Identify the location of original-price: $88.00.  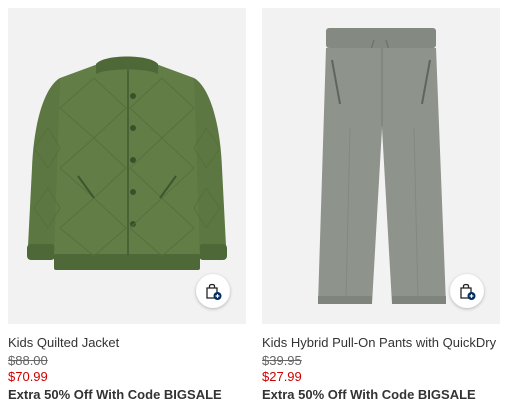
(28, 360).